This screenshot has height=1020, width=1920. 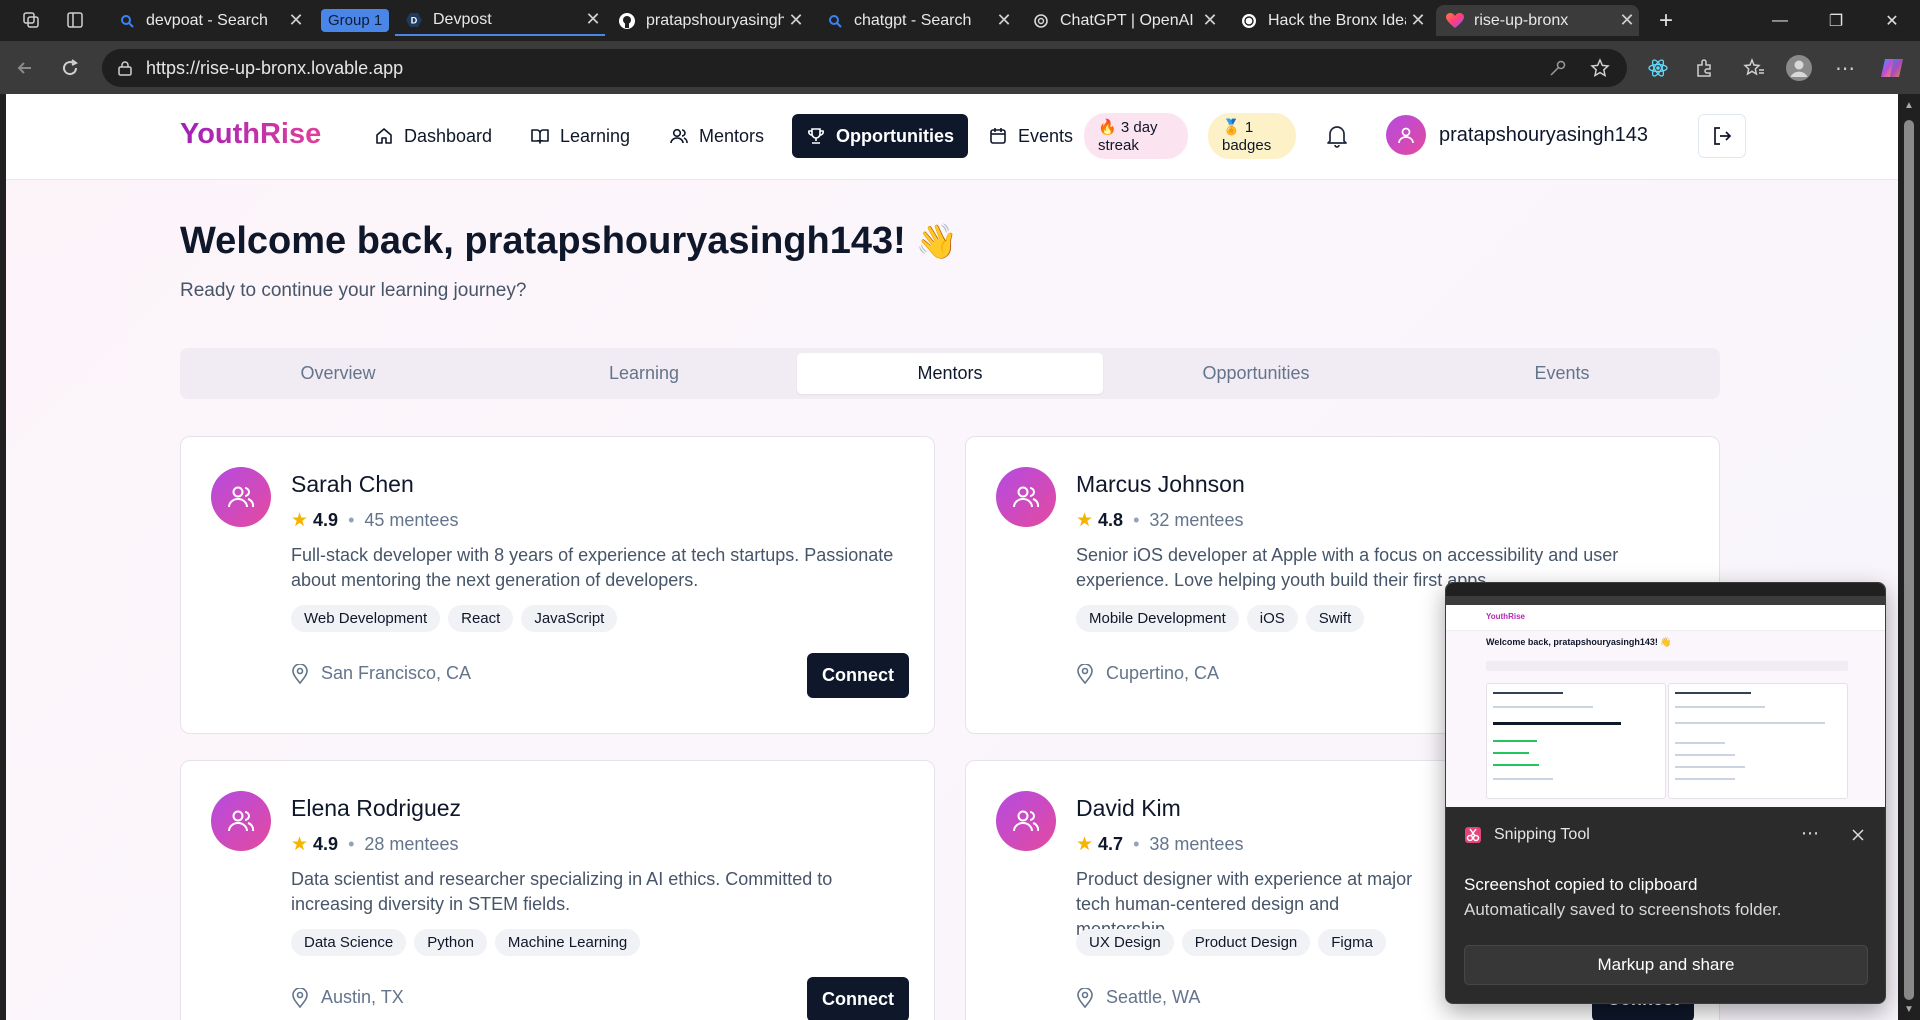 What do you see at coordinates (338, 373) in the screenshot?
I see `tab-overview: Overview` at bounding box center [338, 373].